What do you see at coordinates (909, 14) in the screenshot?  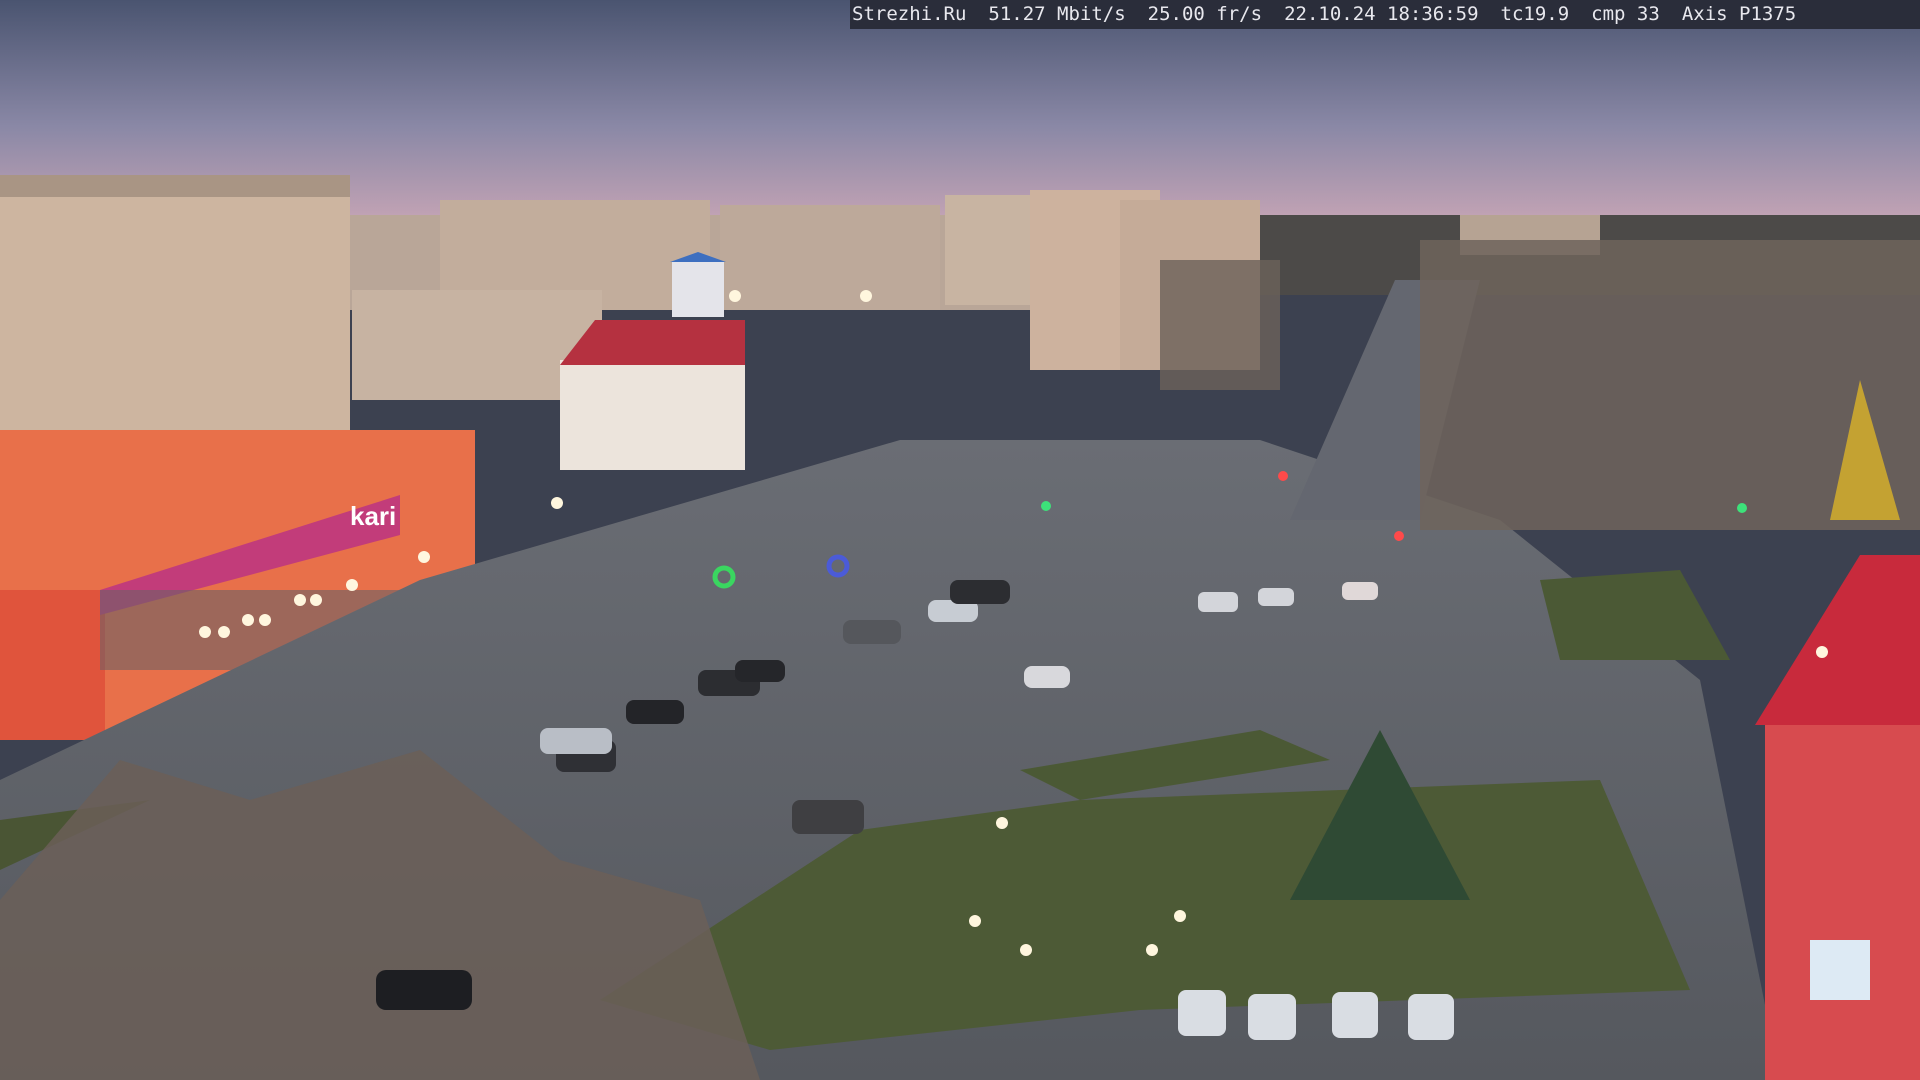 I see `overlay-site: Strezhi.Ru` at bounding box center [909, 14].